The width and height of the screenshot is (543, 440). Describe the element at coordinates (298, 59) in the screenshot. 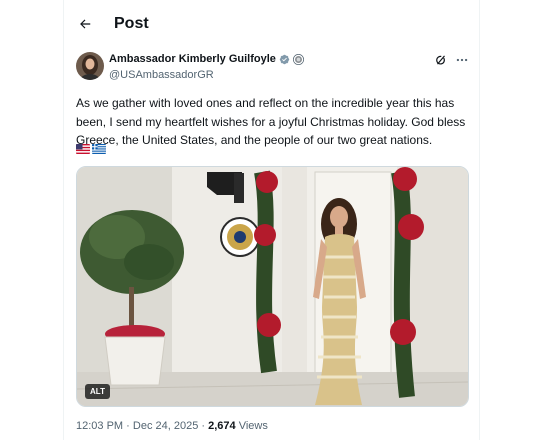

I see `government-seal-icon` at that location.